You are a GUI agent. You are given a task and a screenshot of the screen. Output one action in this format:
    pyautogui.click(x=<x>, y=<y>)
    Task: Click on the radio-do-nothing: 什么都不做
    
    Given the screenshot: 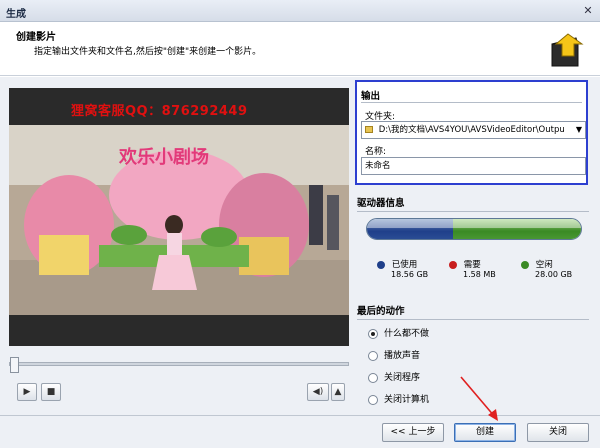 What is the action you would take?
    pyautogui.click(x=398, y=332)
    